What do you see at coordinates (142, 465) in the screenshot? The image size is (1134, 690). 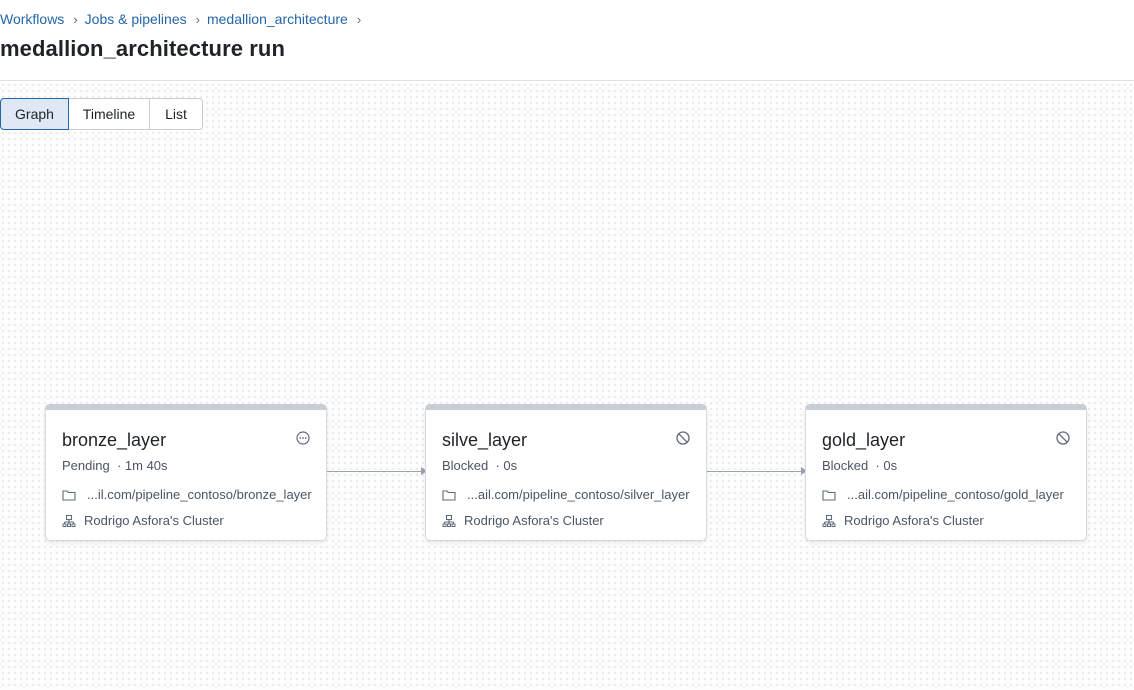 I see `task-duration: · 1m 40s` at bounding box center [142, 465].